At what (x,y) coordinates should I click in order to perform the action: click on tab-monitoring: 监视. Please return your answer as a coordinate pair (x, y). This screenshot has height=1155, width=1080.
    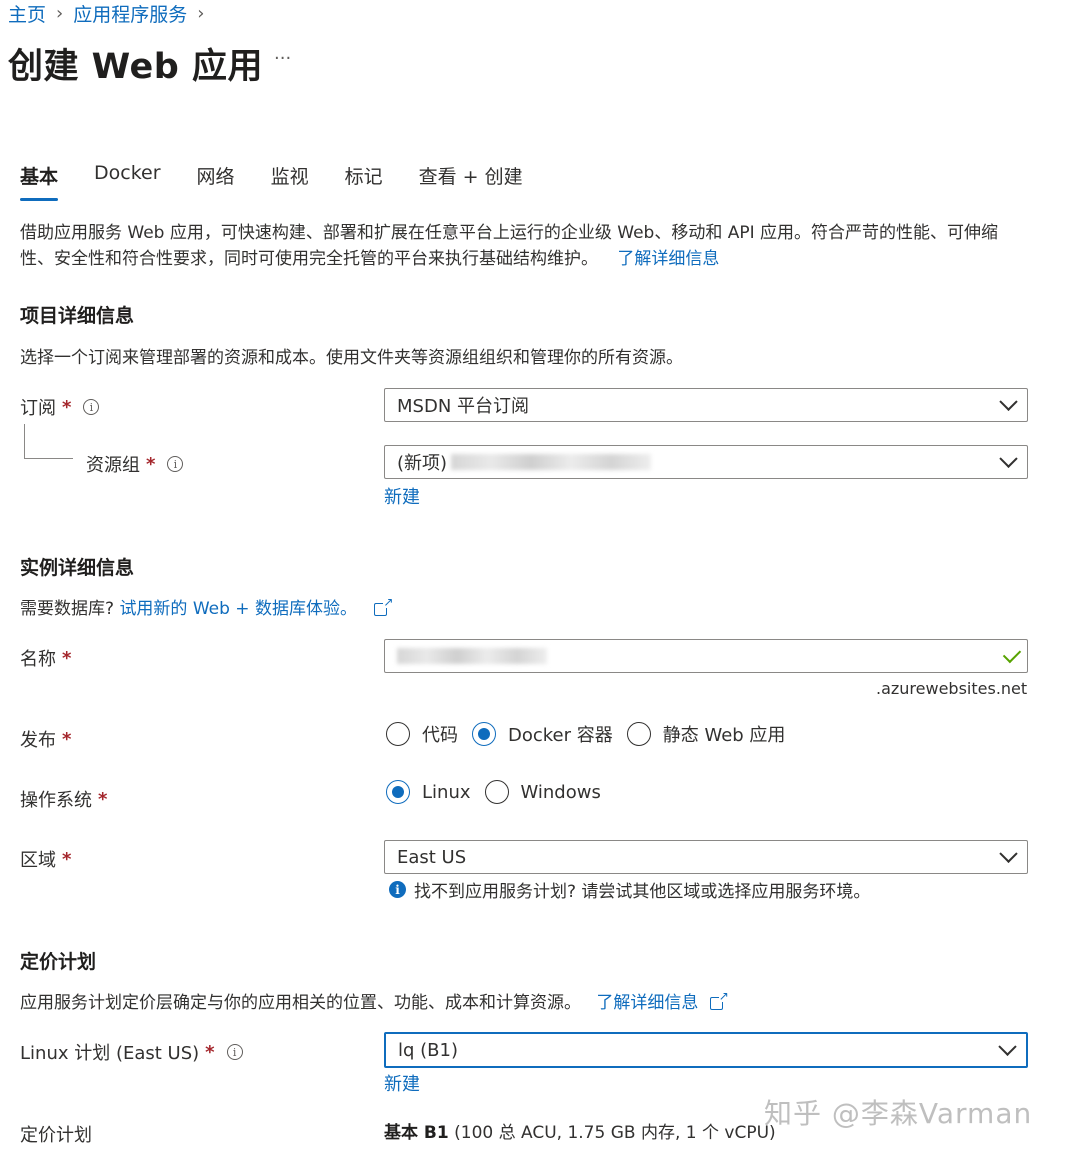
    Looking at the image, I should click on (290, 181).